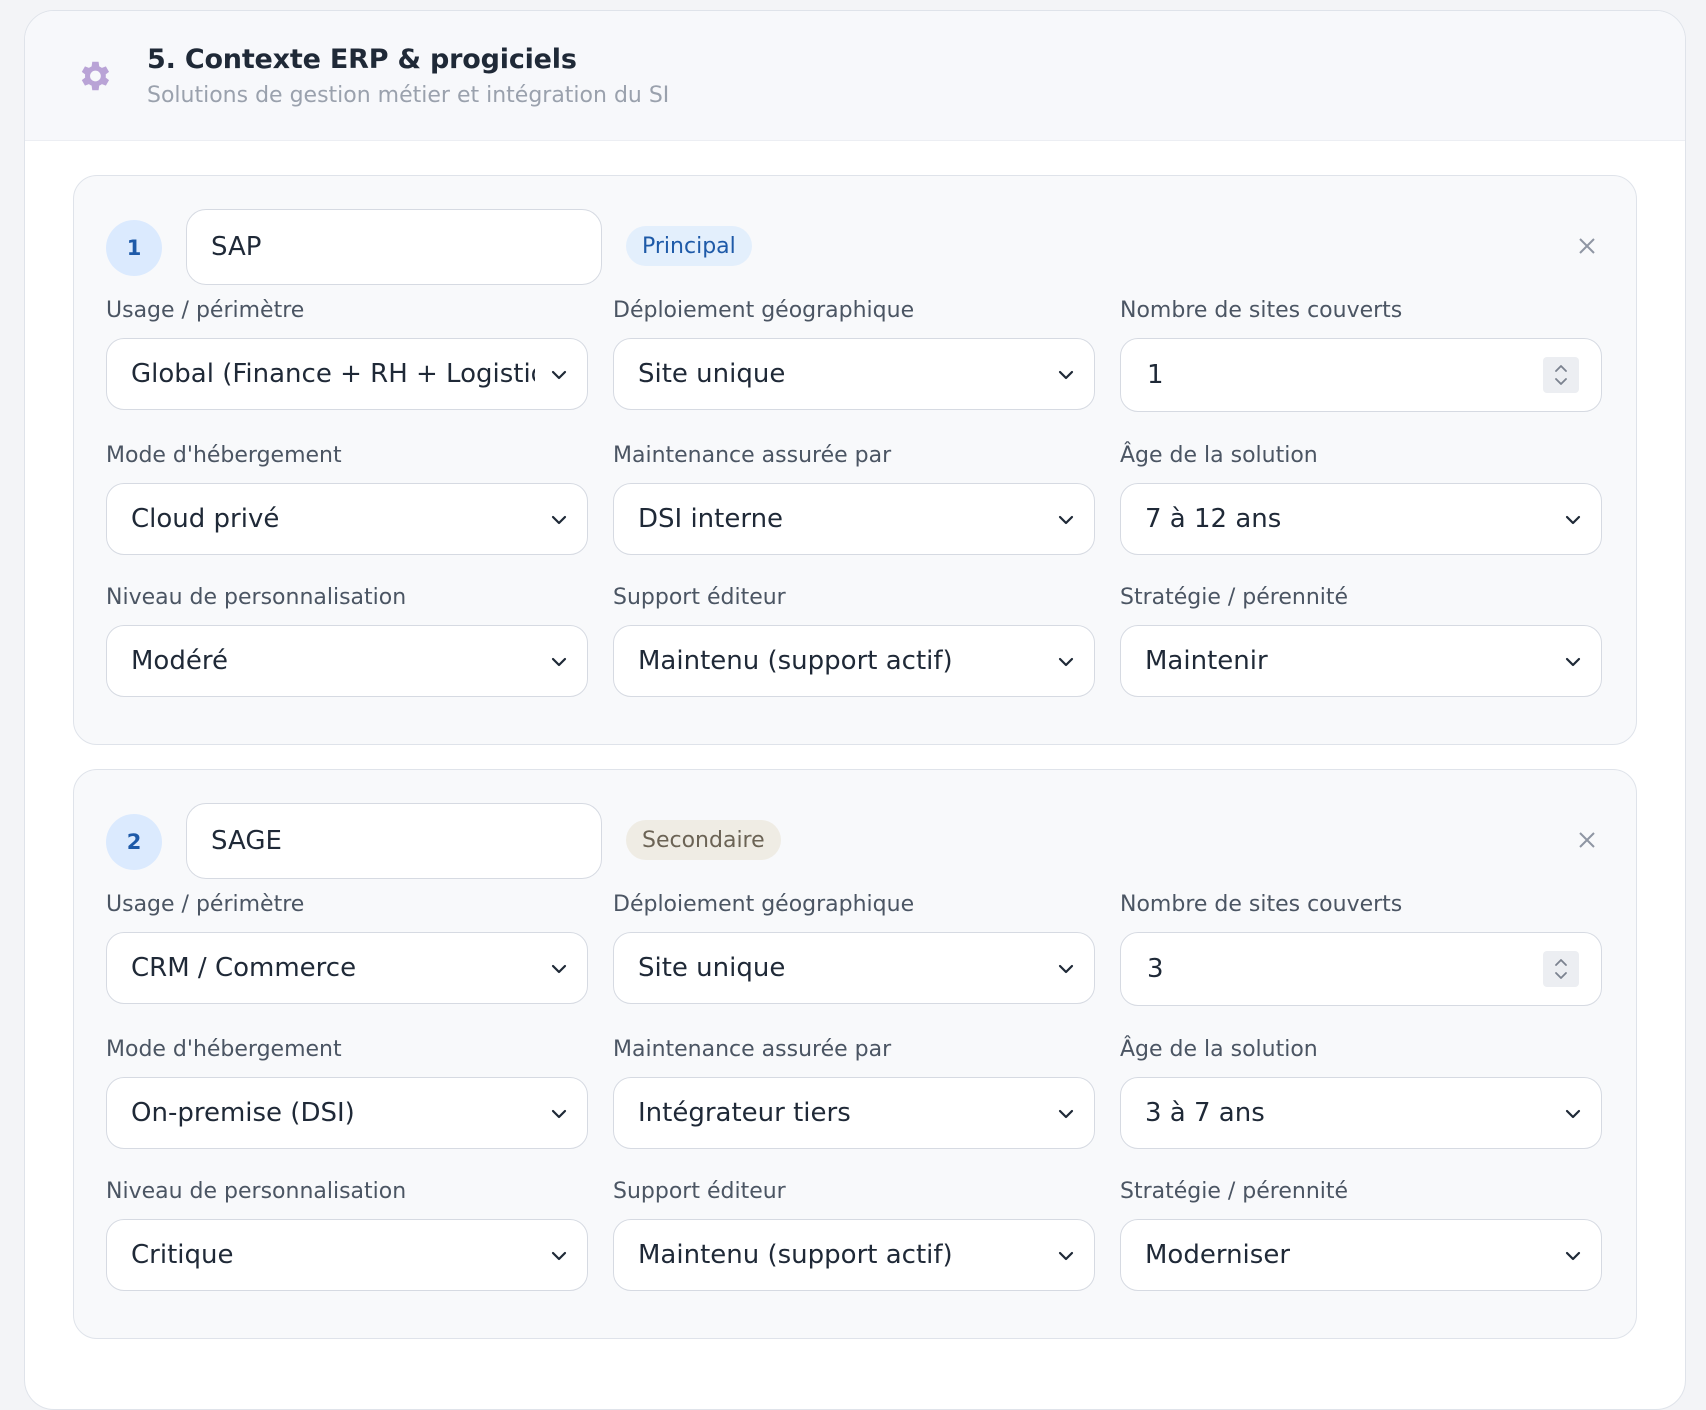 This screenshot has width=1706, height=1410. I want to click on hebergement-select: Cloud privé, so click(347, 519).